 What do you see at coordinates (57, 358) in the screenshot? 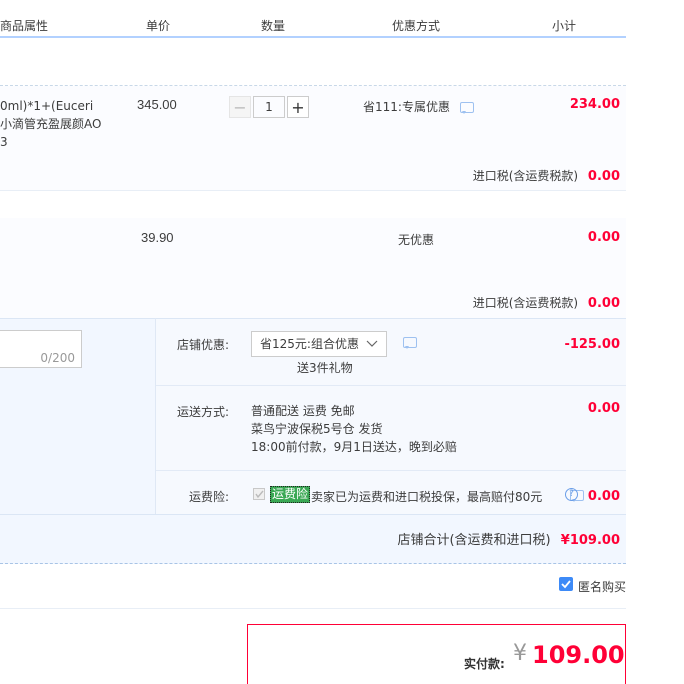
I see `note-char-counter: 0/200` at bounding box center [57, 358].